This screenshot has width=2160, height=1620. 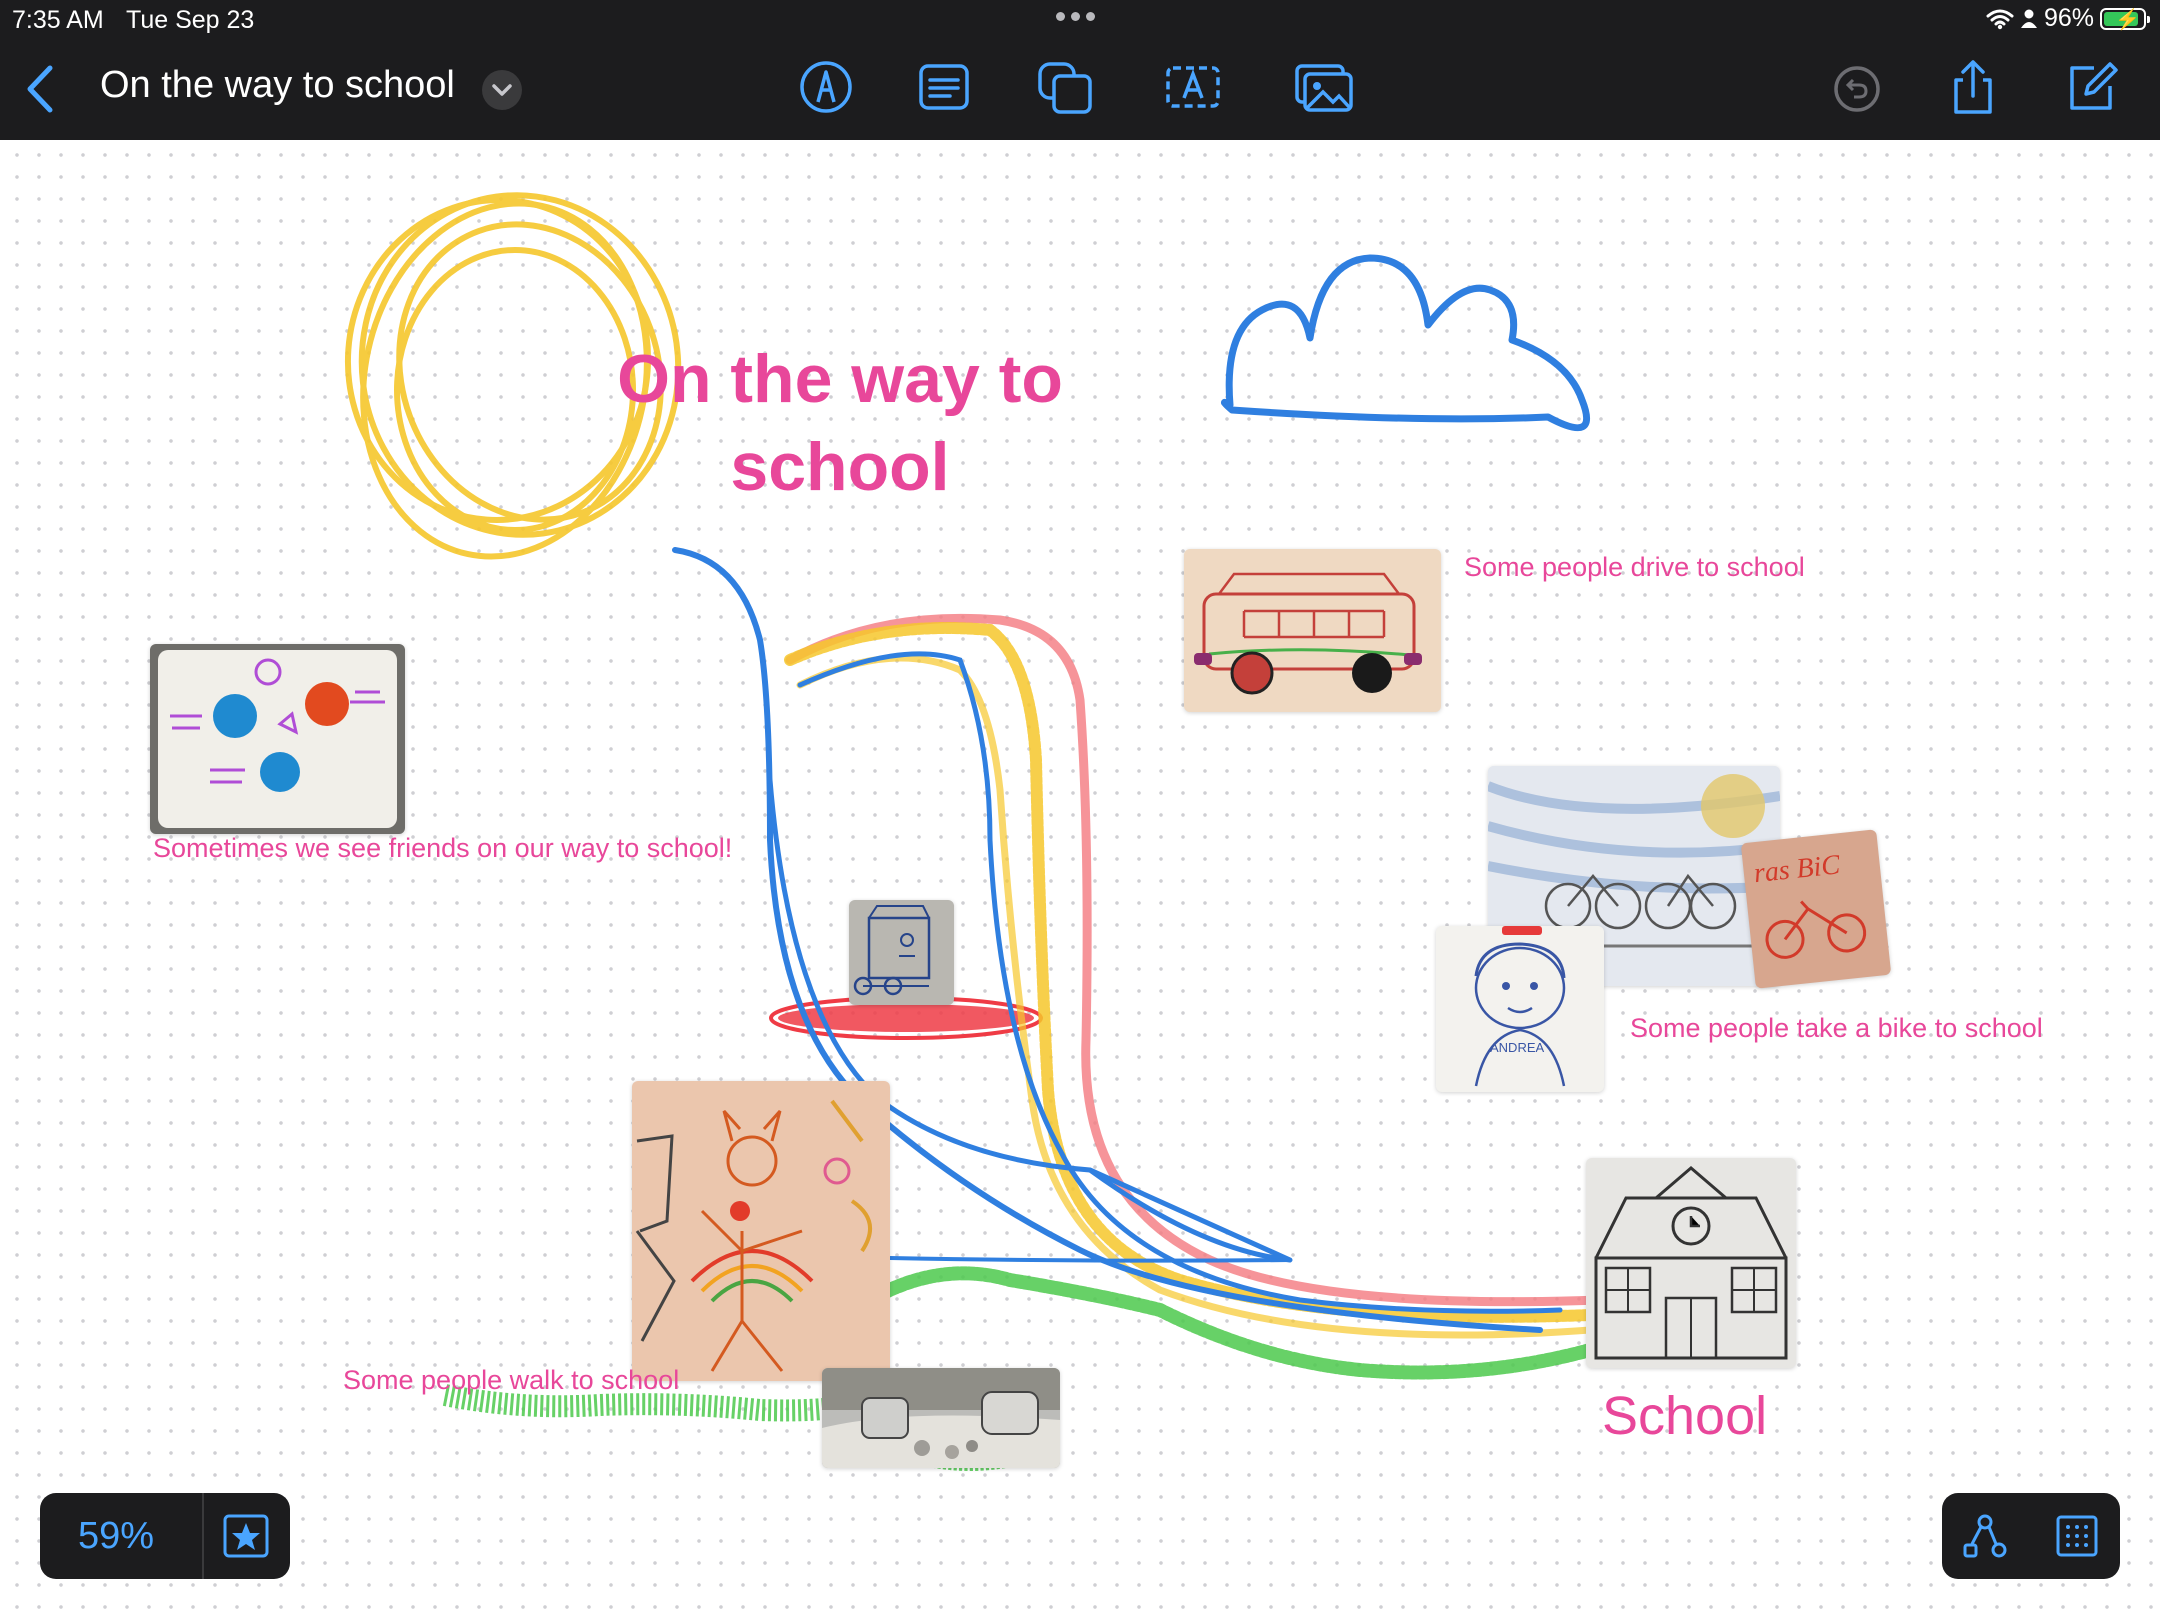 I want to click on text-box-icon, so click(x=1193, y=87).